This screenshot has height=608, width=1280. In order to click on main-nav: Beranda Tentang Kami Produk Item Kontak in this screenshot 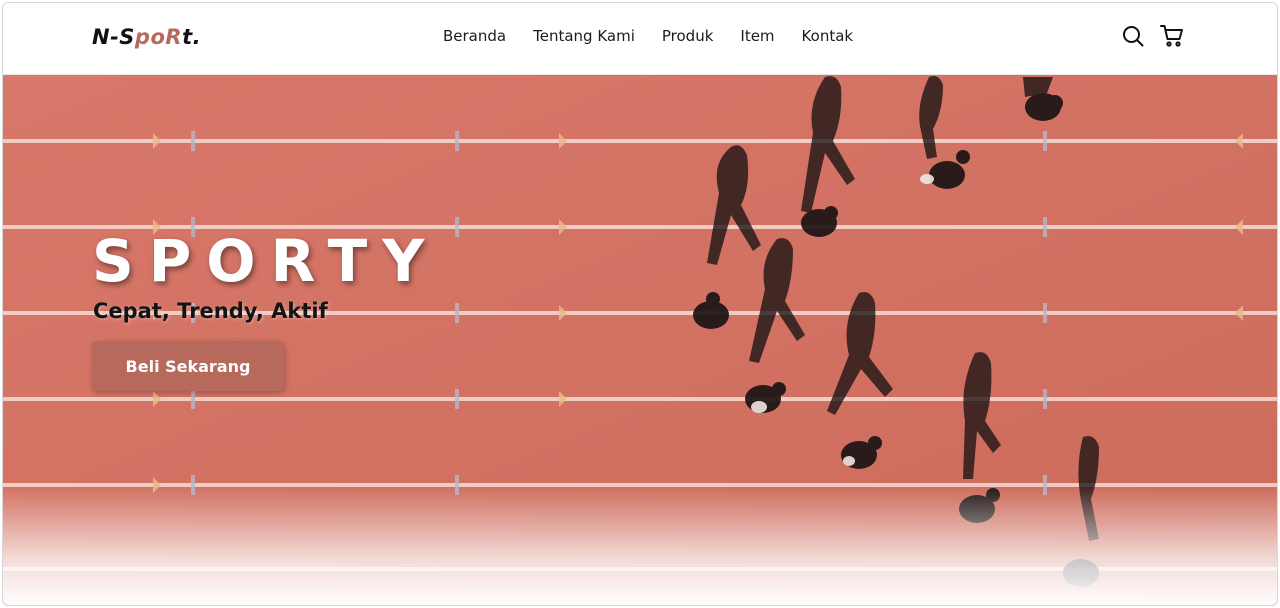, I will do `click(661, 36)`.